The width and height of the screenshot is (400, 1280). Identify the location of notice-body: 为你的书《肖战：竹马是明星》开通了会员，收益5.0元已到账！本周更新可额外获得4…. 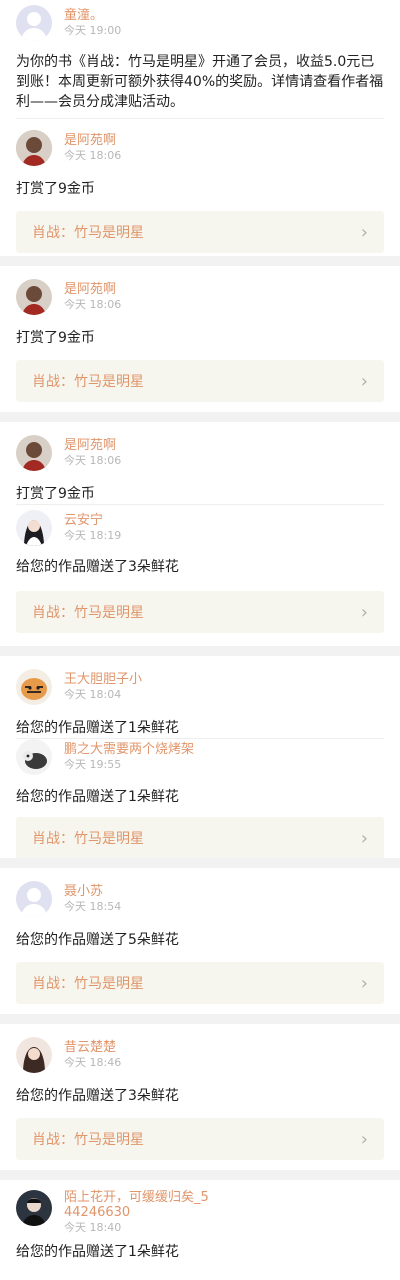
(200, 82).